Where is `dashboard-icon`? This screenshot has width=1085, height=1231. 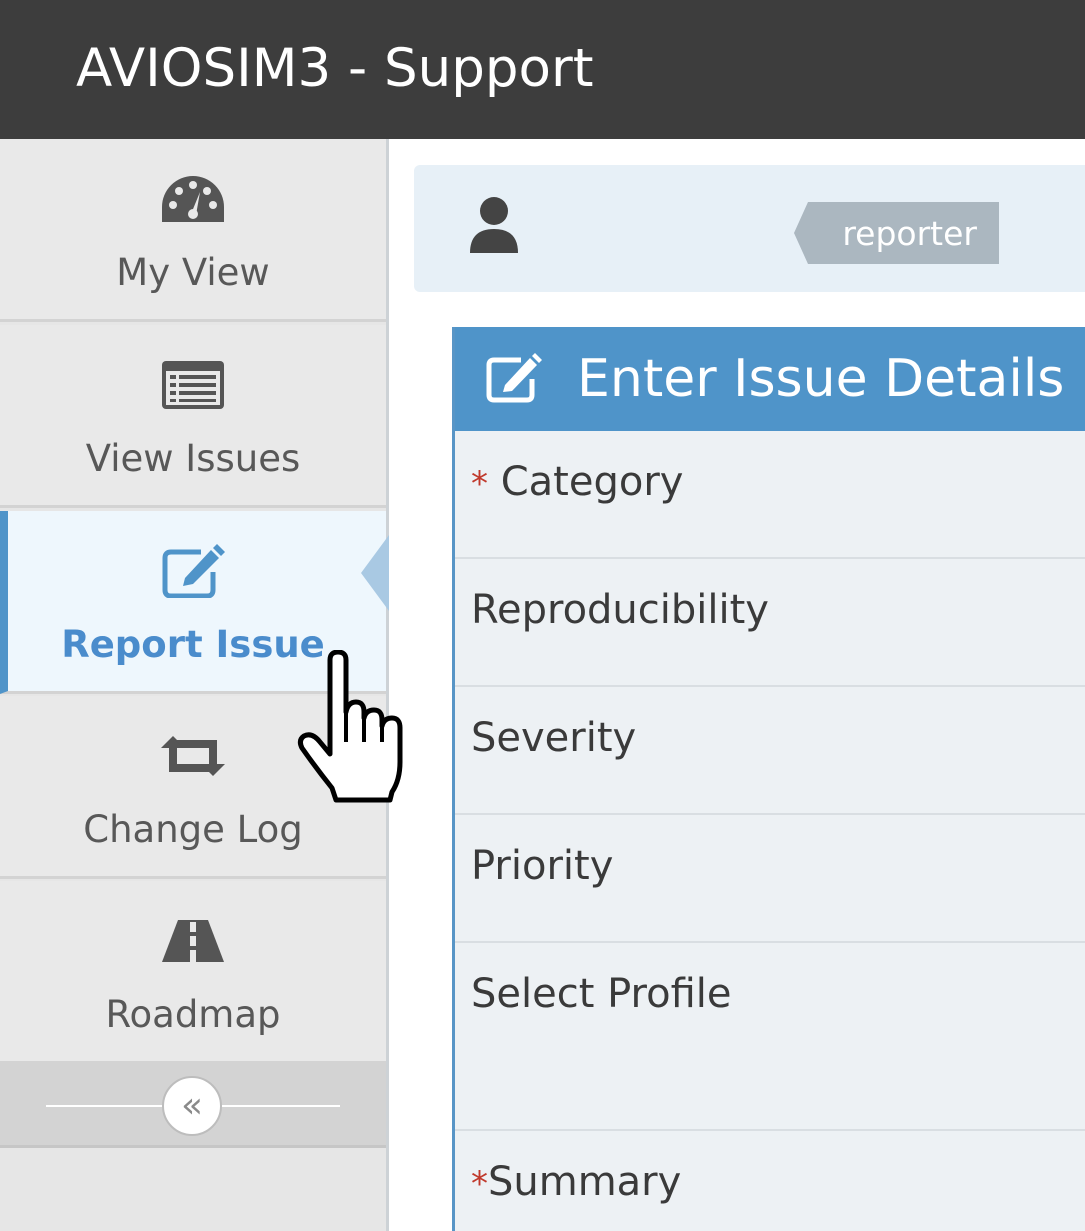 dashboard-icon is located at coordinates (193, 199).